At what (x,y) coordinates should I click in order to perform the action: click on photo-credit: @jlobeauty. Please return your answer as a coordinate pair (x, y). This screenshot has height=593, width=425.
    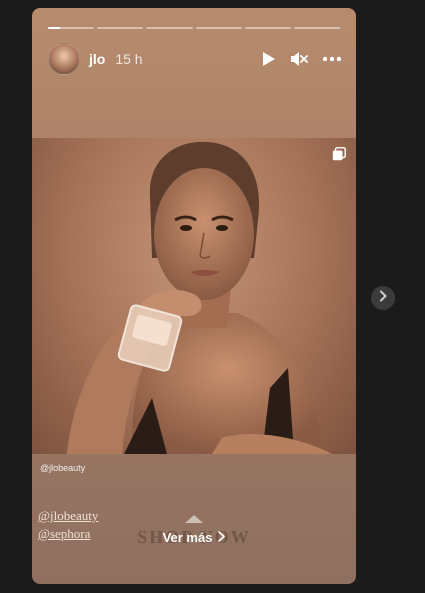
    Looking at the image, I should click on (62, 468).